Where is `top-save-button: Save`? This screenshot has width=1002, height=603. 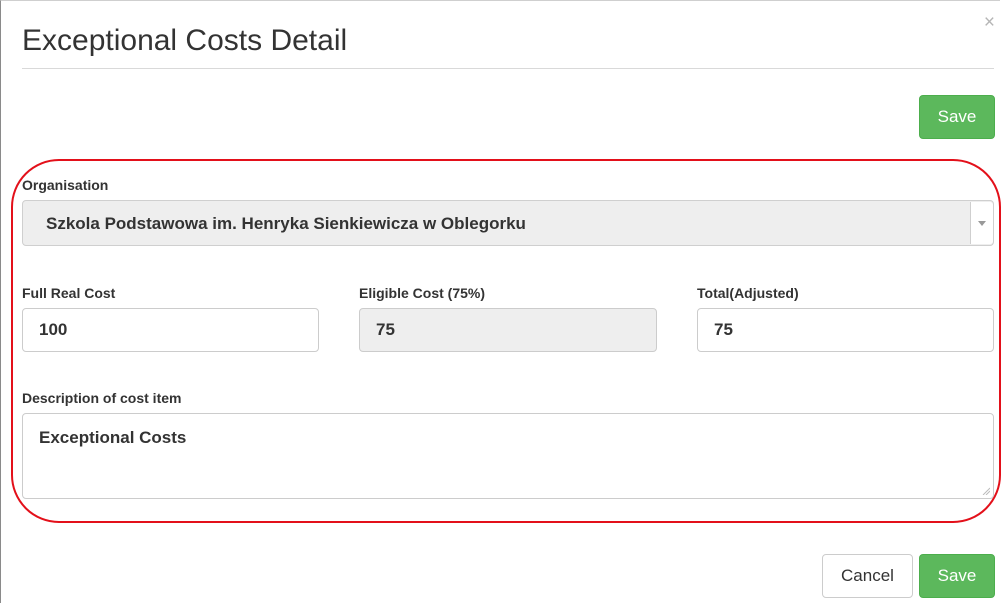
top-save-button: Save is located at coordinates (957, 117).